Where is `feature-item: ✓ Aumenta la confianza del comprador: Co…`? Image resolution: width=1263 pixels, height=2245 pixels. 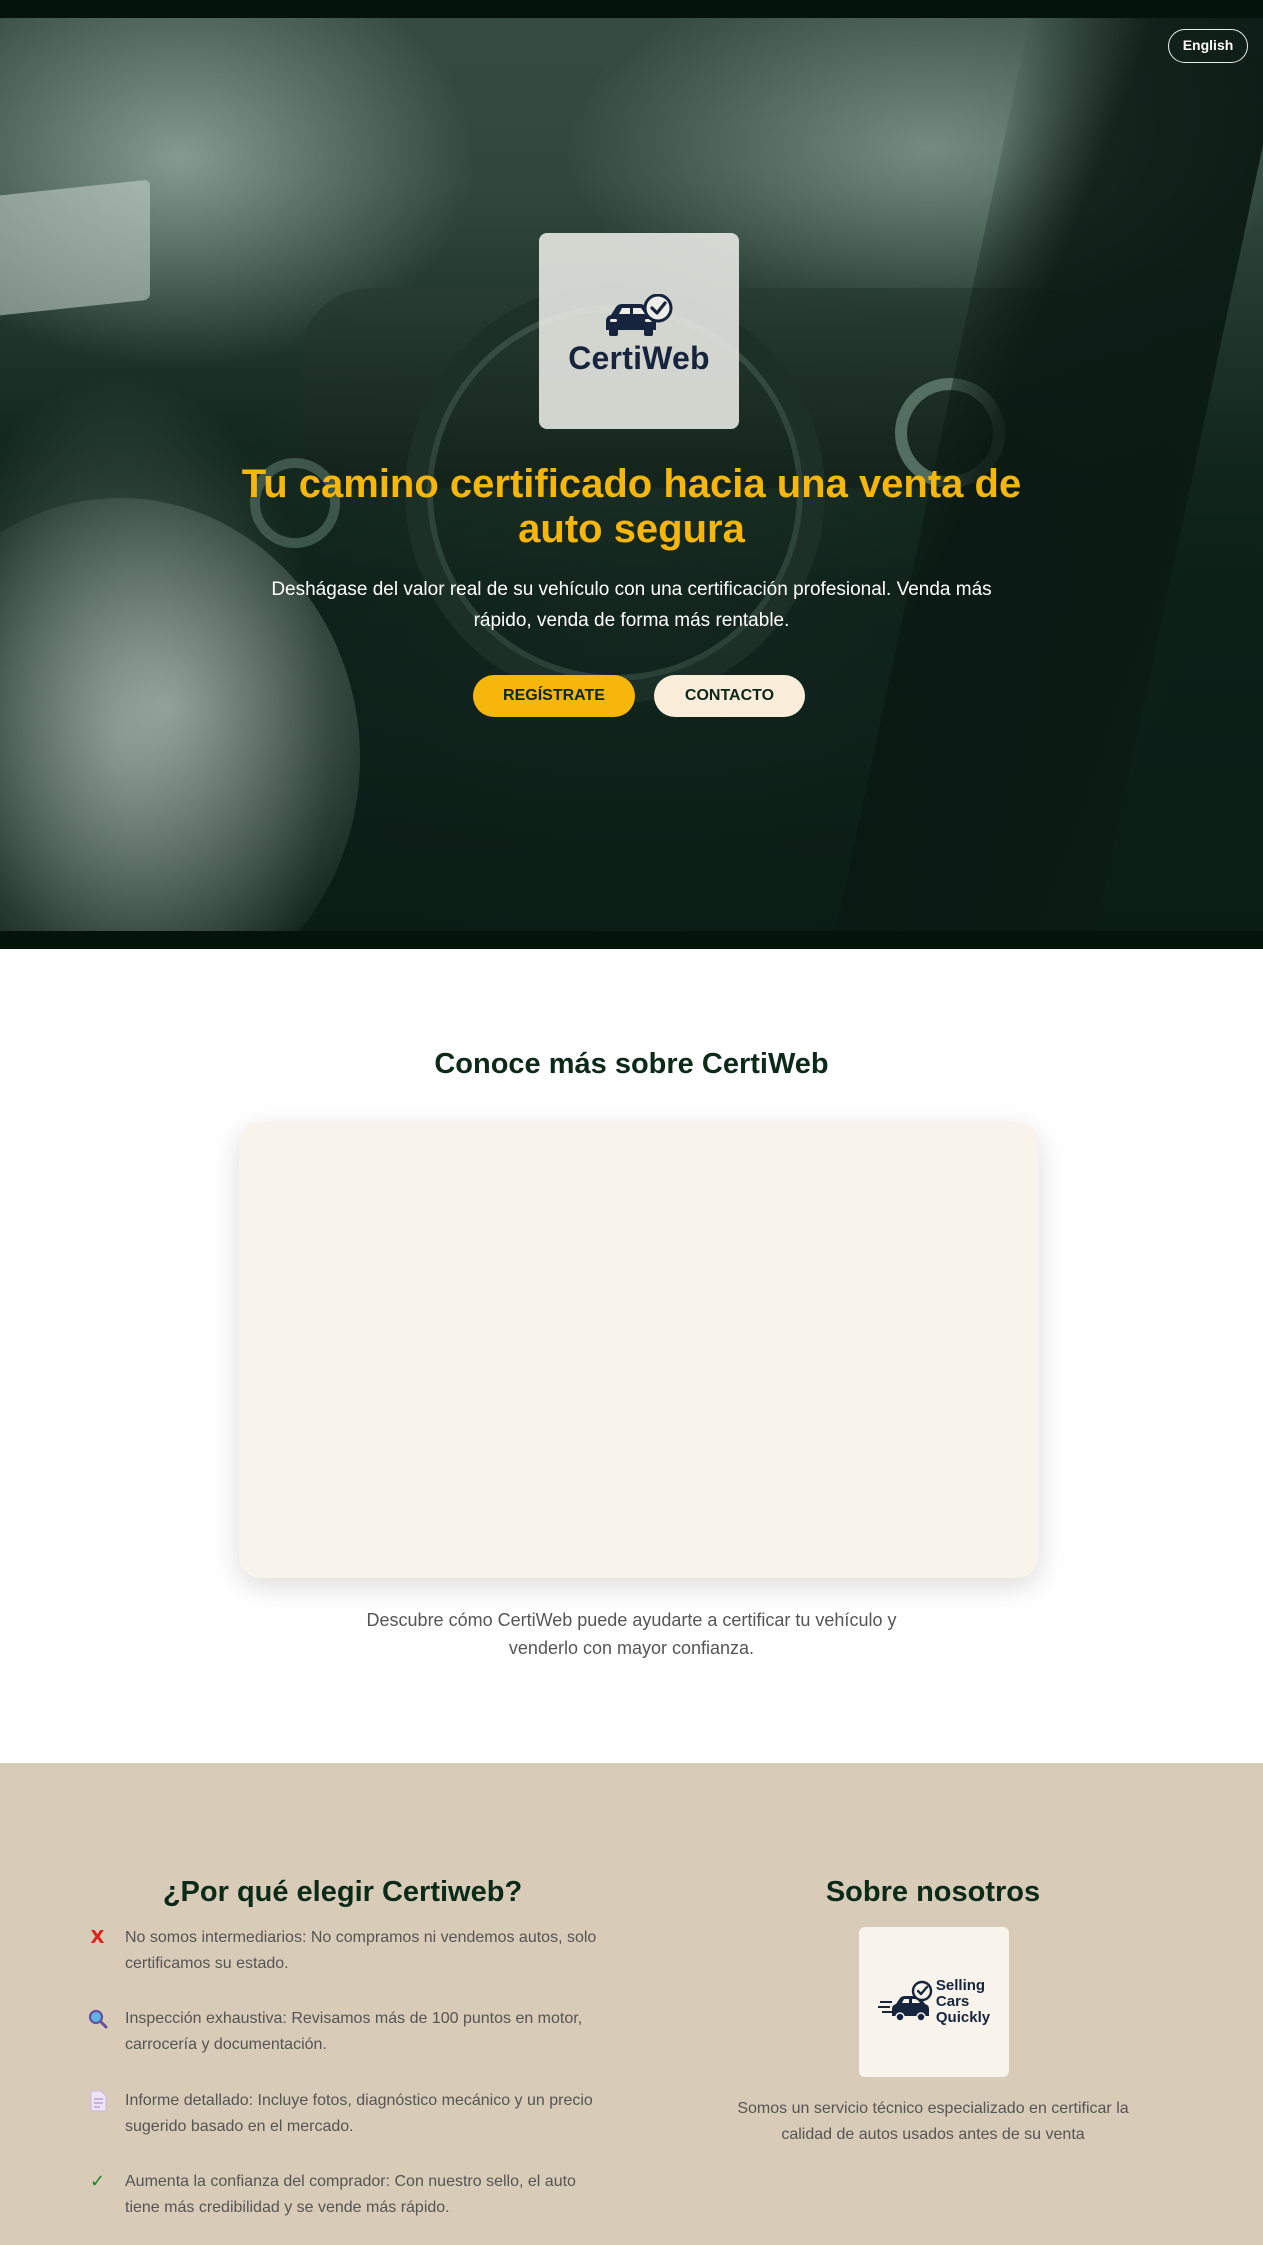 feature-item: ✓ Aumenta la confianza del comprador: Co… is located at coordinates (355, 2195).